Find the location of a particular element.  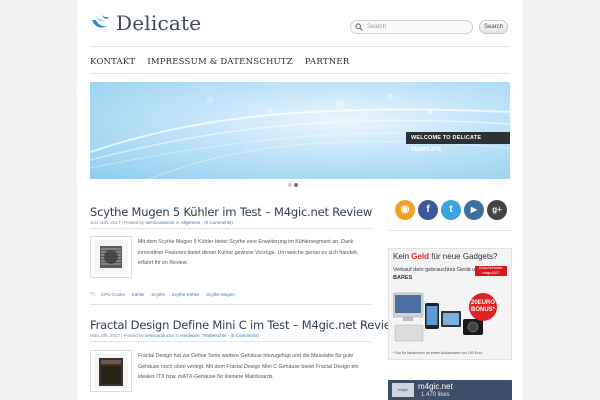

youtube-icon: ▶ is located at coordinates (474, 210).